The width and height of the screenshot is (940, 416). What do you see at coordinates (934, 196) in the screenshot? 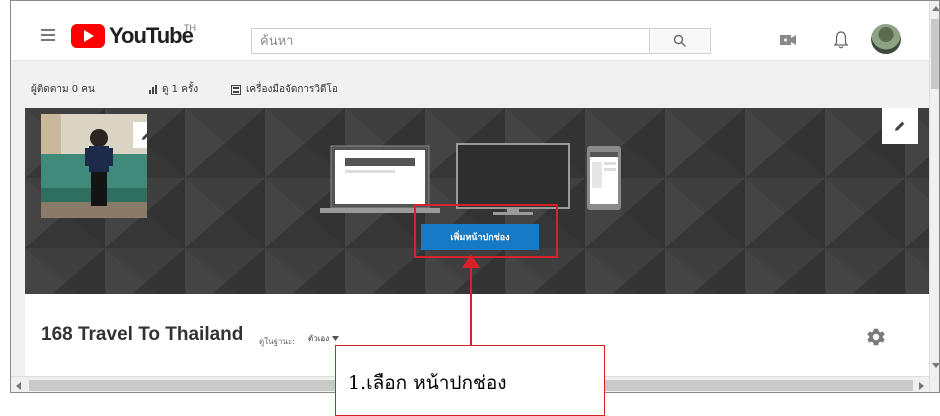
I see `vertical-scrollbar` at bounding box center [934, 196].